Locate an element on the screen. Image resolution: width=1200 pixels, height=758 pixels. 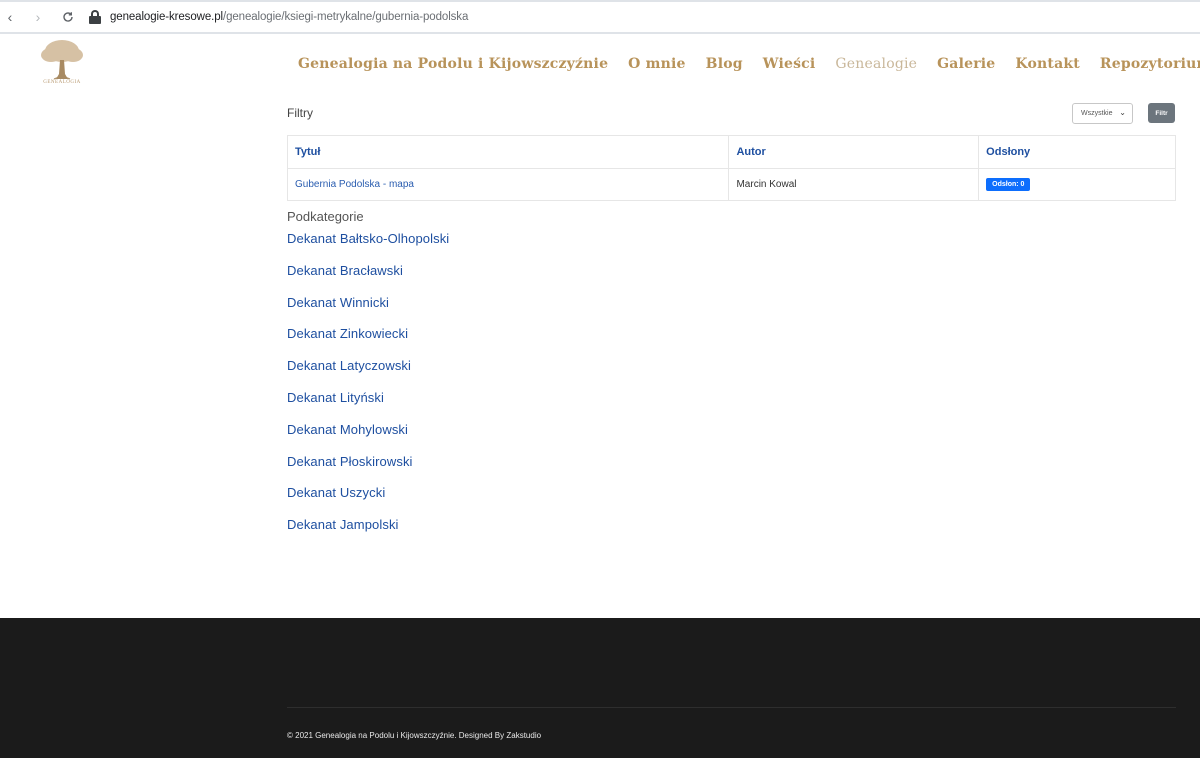
subcategory-link: Dekanat Winnicki is located at coordinates (338, 302).